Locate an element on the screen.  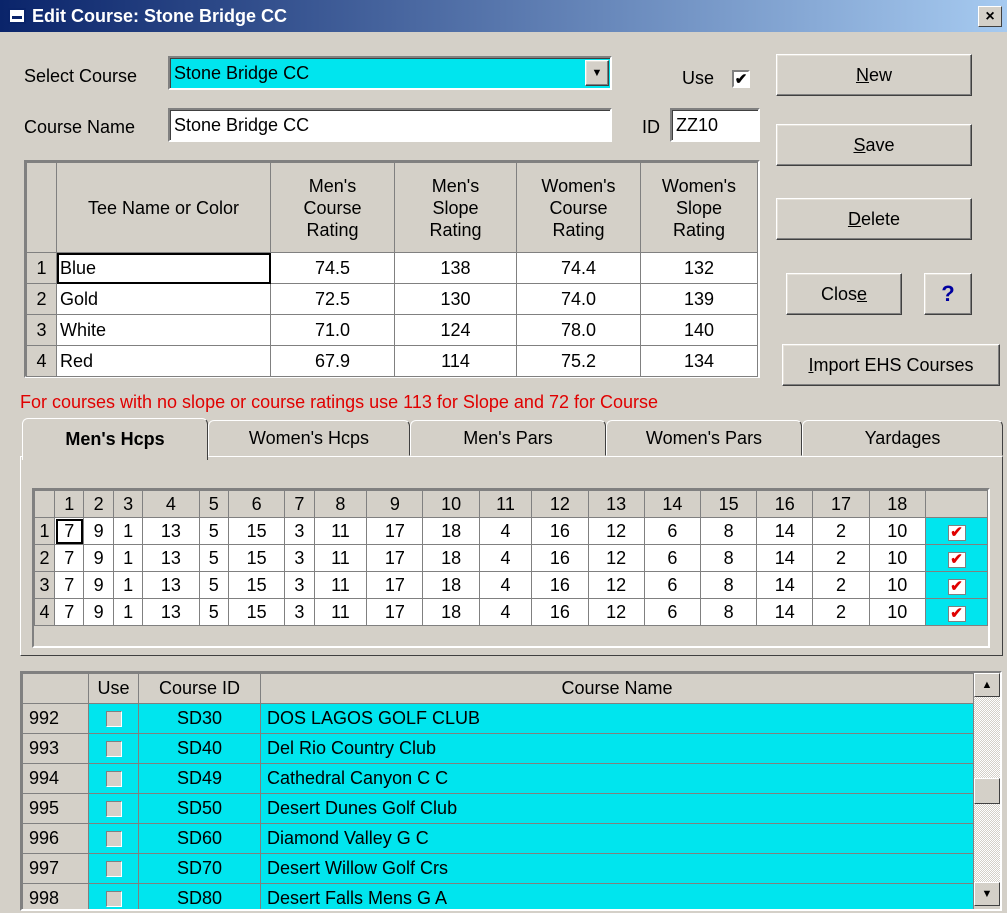
wcr-cell: 74.0 is located at coordinates (578, 299).